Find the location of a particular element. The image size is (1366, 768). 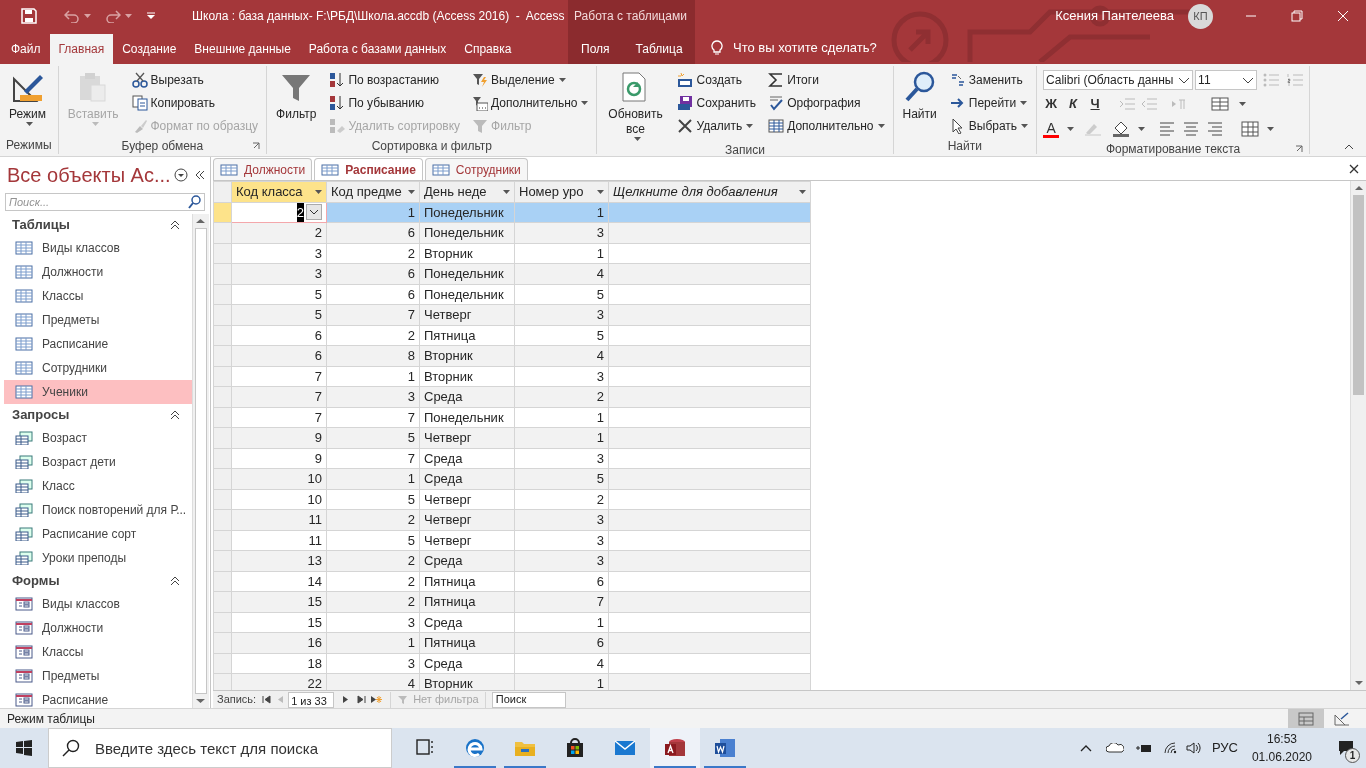

collapse-ribbon-icon is located at coordinates (1349, 147).